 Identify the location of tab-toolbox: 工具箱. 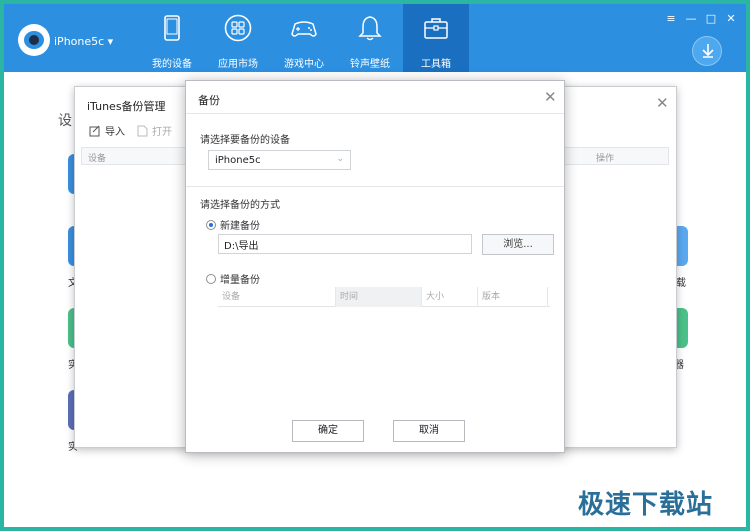
(436, 38).